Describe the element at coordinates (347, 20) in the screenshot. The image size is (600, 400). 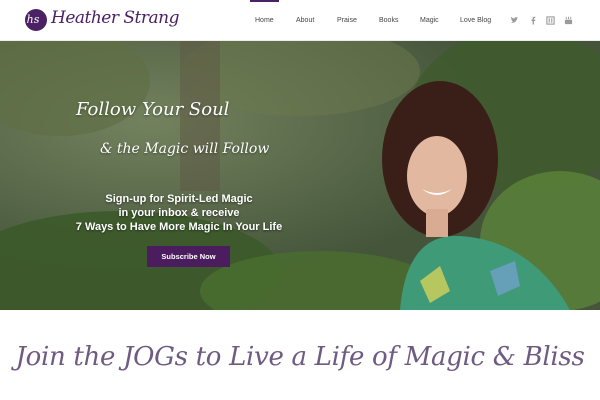
I see `nav-praise: Praise` at that location.